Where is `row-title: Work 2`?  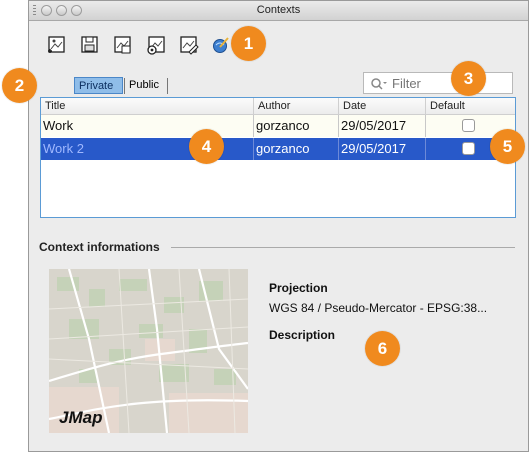
row-title: Work 2 is located at coordinates (63, 148).